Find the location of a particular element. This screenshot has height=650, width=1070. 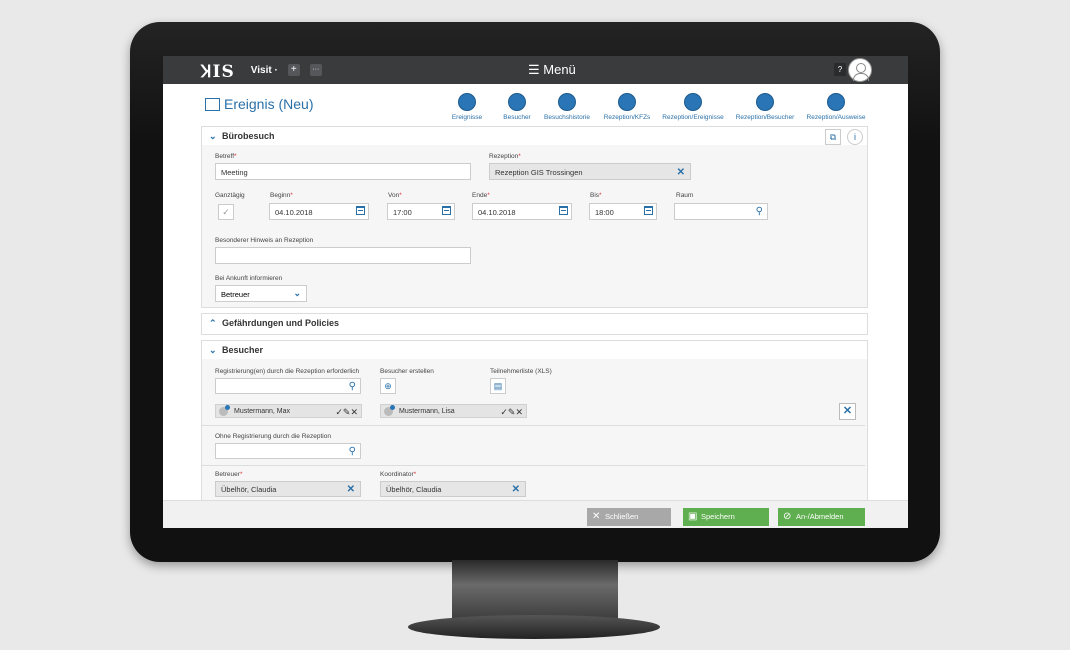

register-label: An-/Abmelden is located at coordinates (820, 516).